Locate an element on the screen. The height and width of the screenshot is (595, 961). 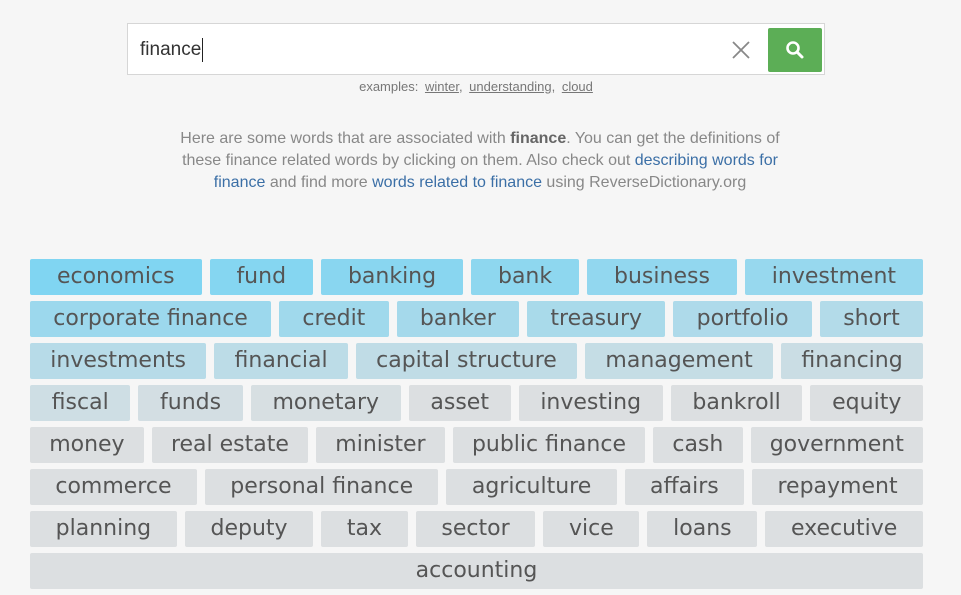
word-tag: bankroll is located at coordinates (736, 403).